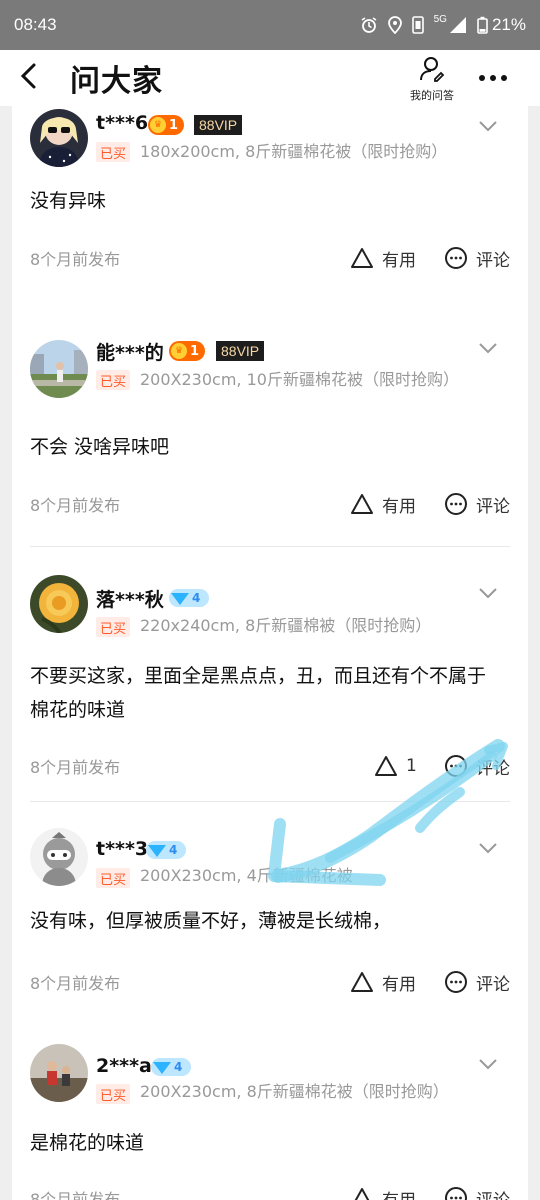  I want to click on username: 落***秋, so click(130, 600).